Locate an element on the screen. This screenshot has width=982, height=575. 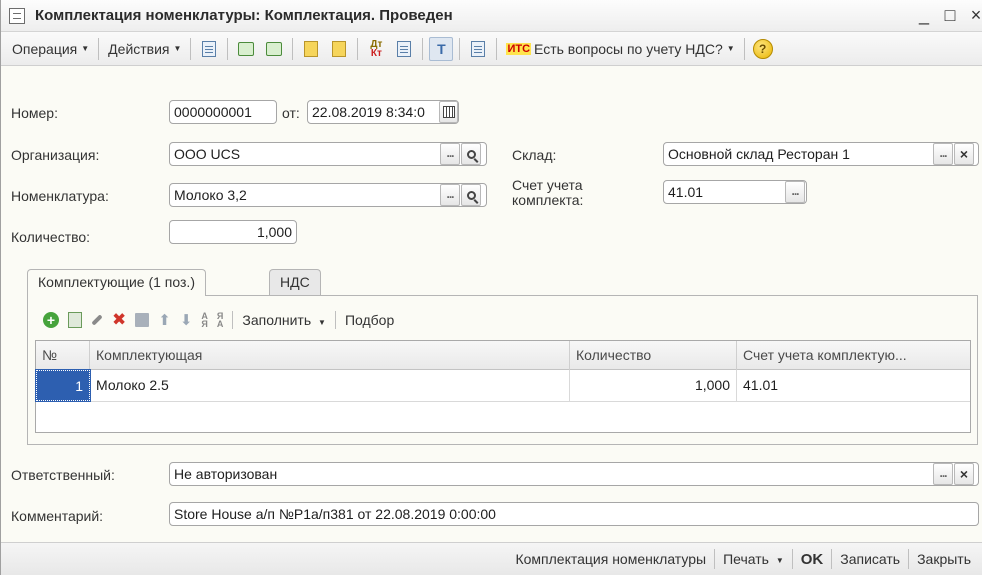
window-title: Комплектация номенклатуры is located at coordinates (244, 15).